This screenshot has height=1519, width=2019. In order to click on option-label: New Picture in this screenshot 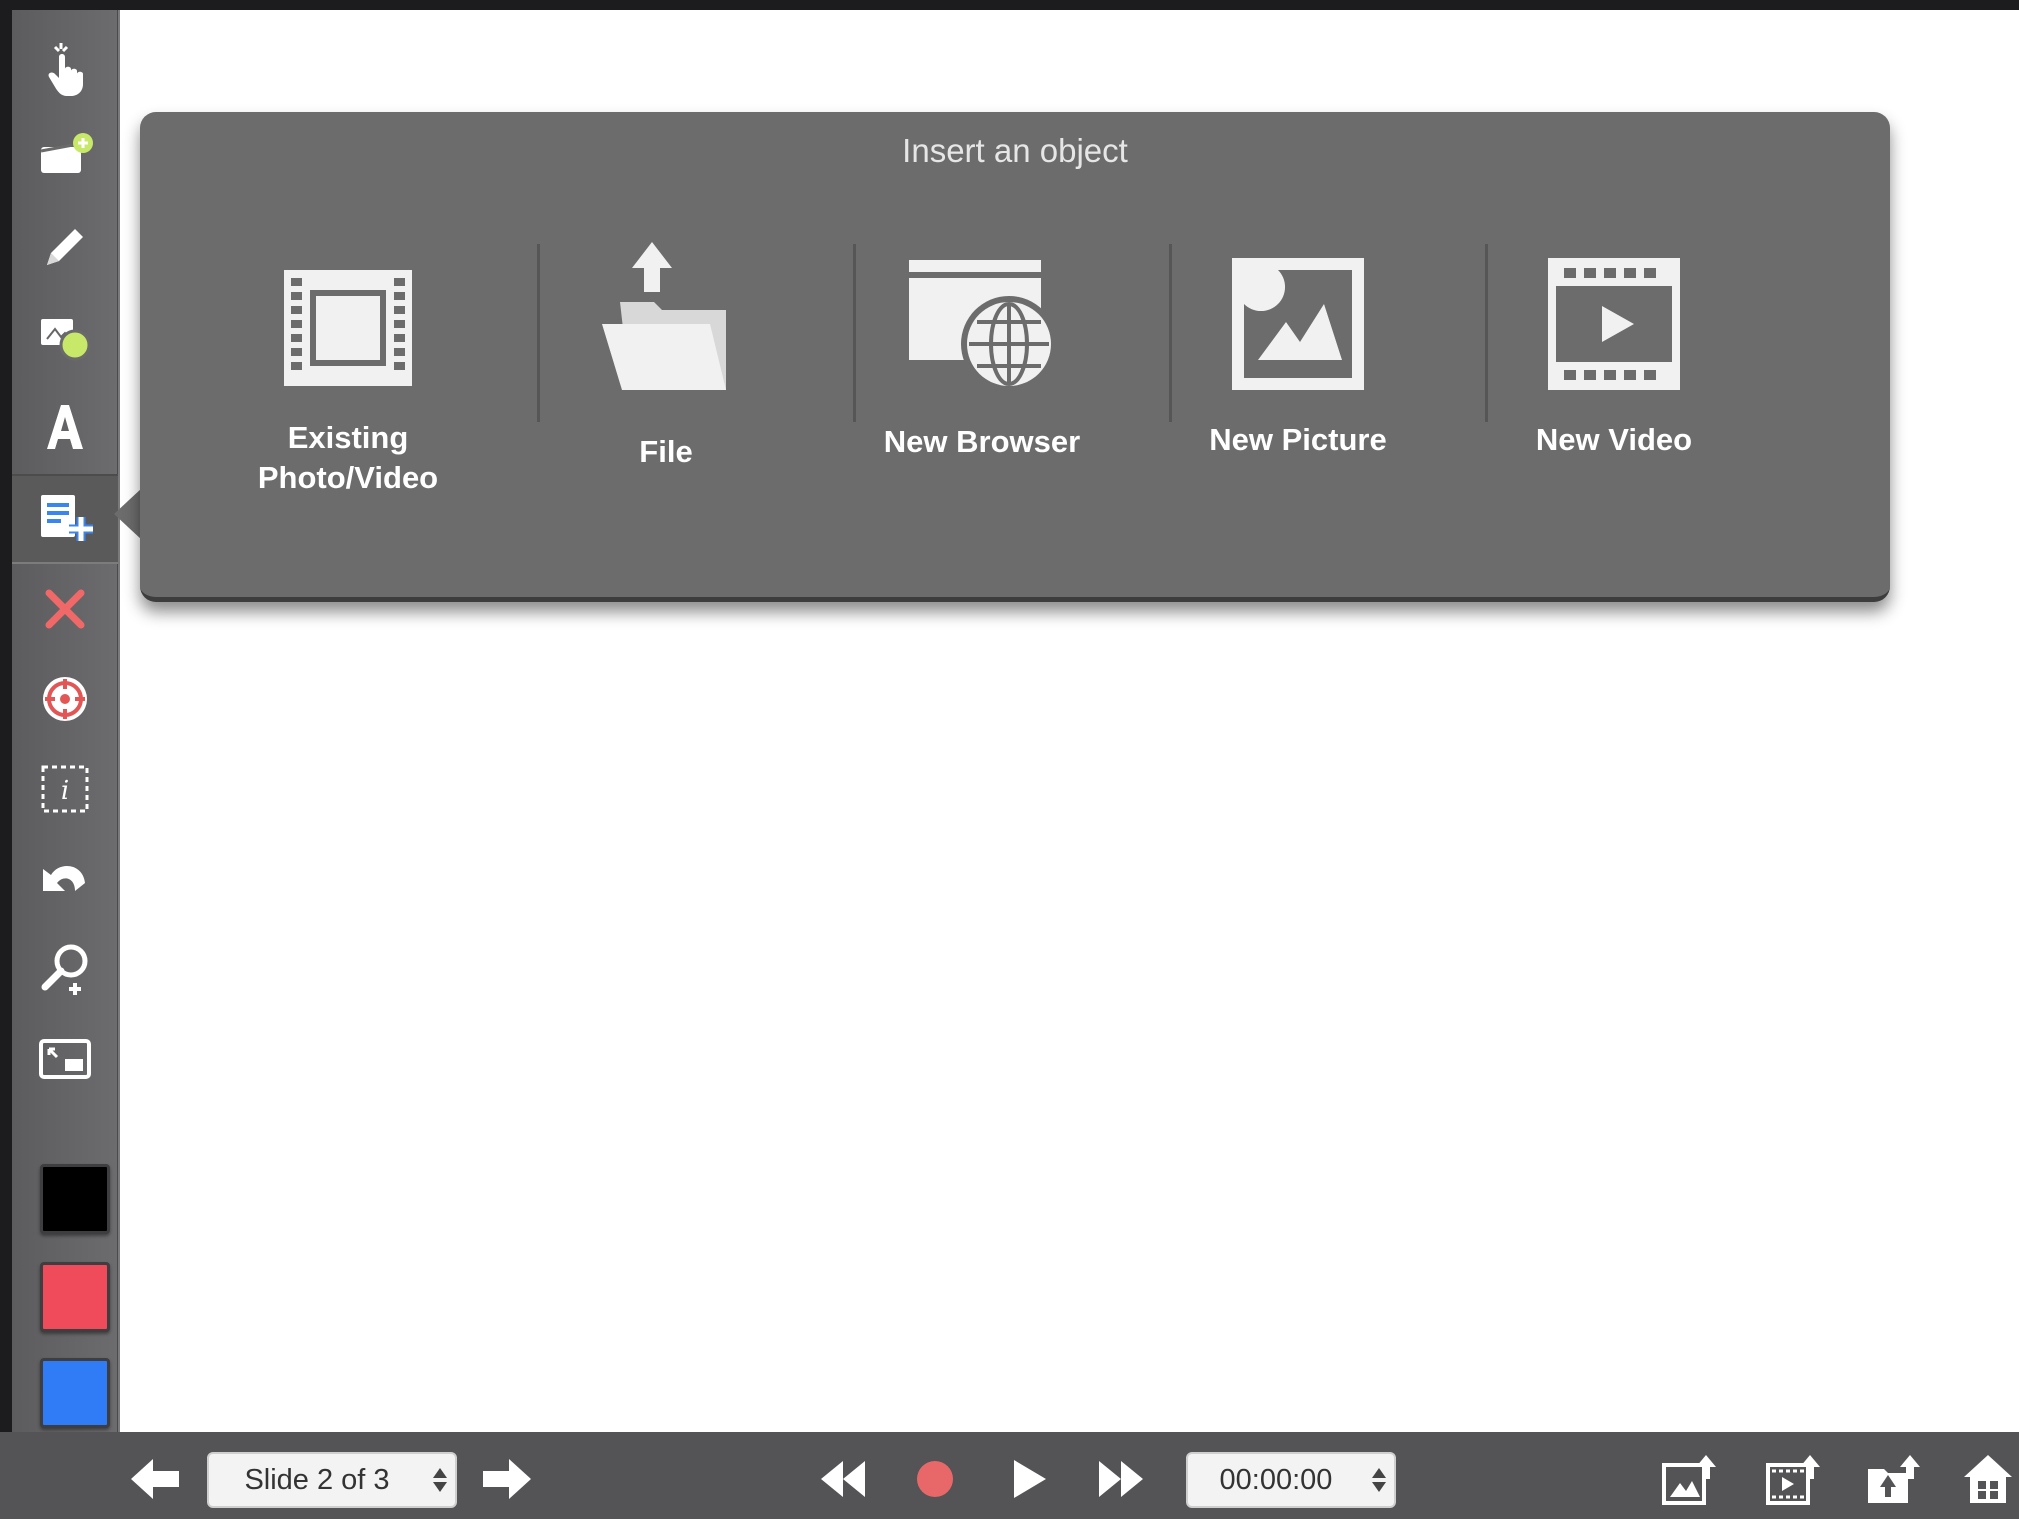, I will do `click(1298, 439)`.